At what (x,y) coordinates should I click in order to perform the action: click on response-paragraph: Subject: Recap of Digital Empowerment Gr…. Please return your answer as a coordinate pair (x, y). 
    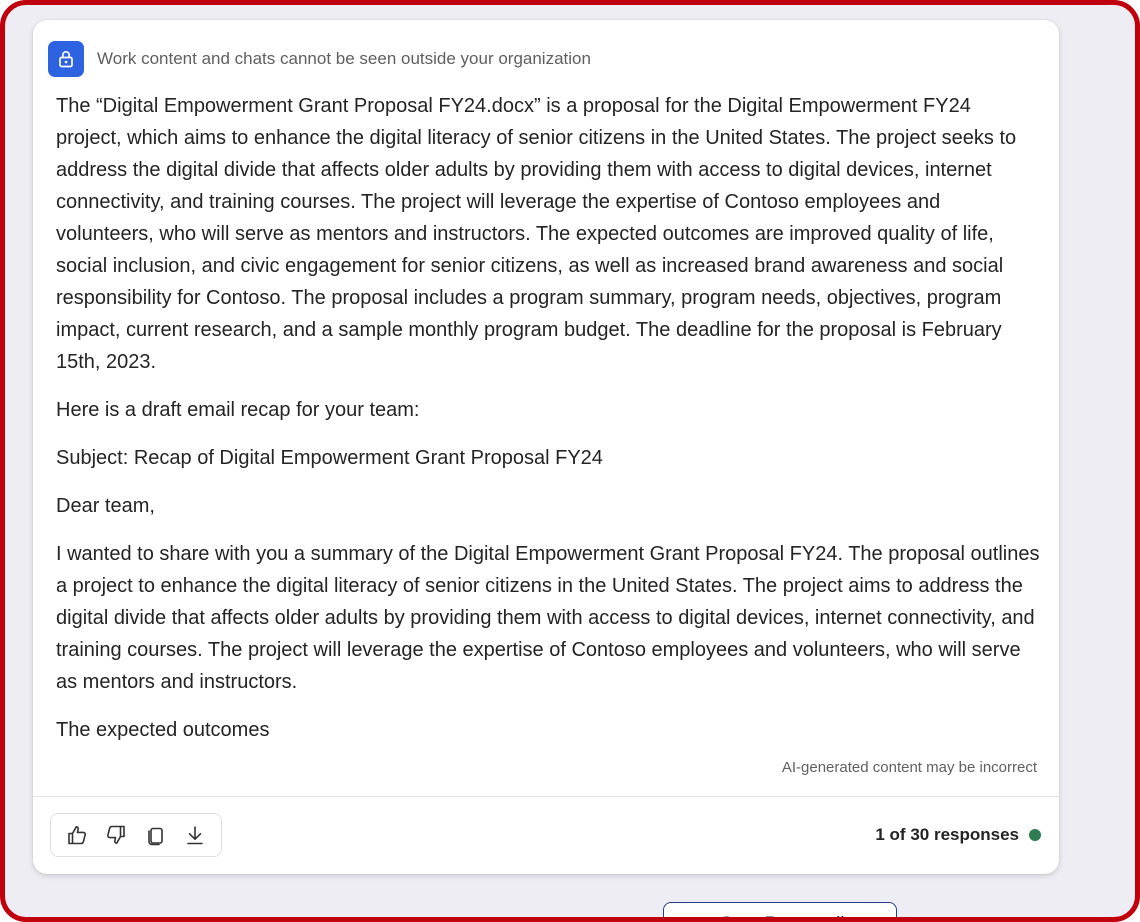
    Looking at the image, I should click on (329, 458).